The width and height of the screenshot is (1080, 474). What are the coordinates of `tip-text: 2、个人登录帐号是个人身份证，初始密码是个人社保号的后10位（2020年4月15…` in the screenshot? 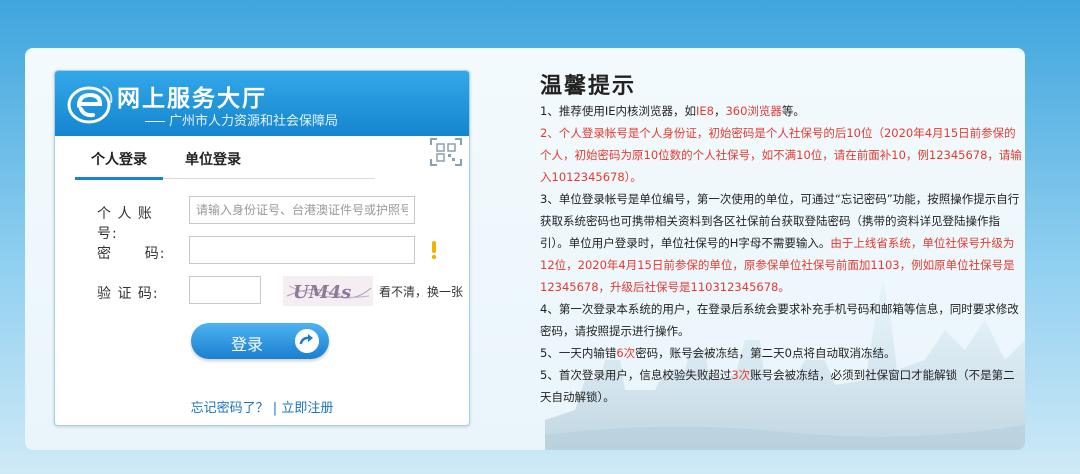 It's located at (781, 155).